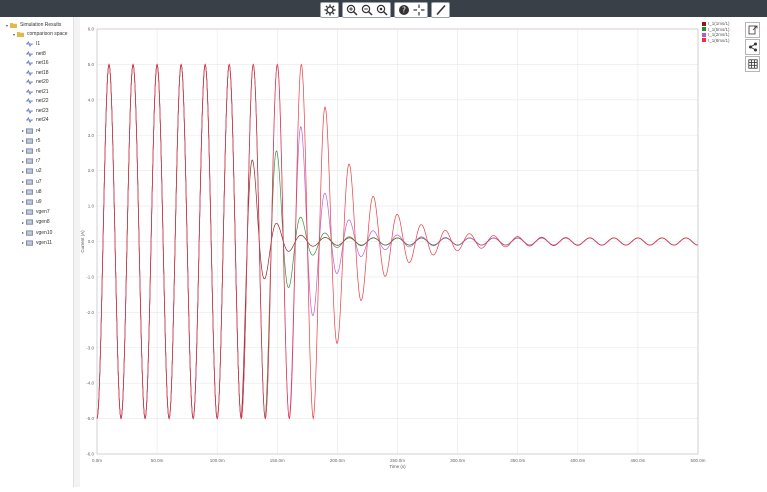  I want to click on x-tick-label: 150.0m, so click(277, 460).